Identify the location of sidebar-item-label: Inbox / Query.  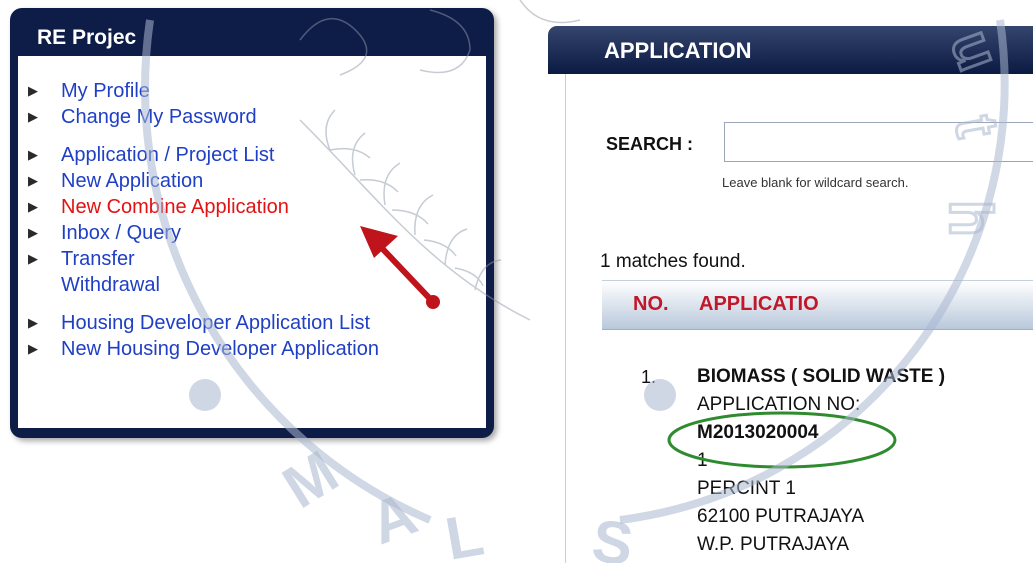
(121, 233).